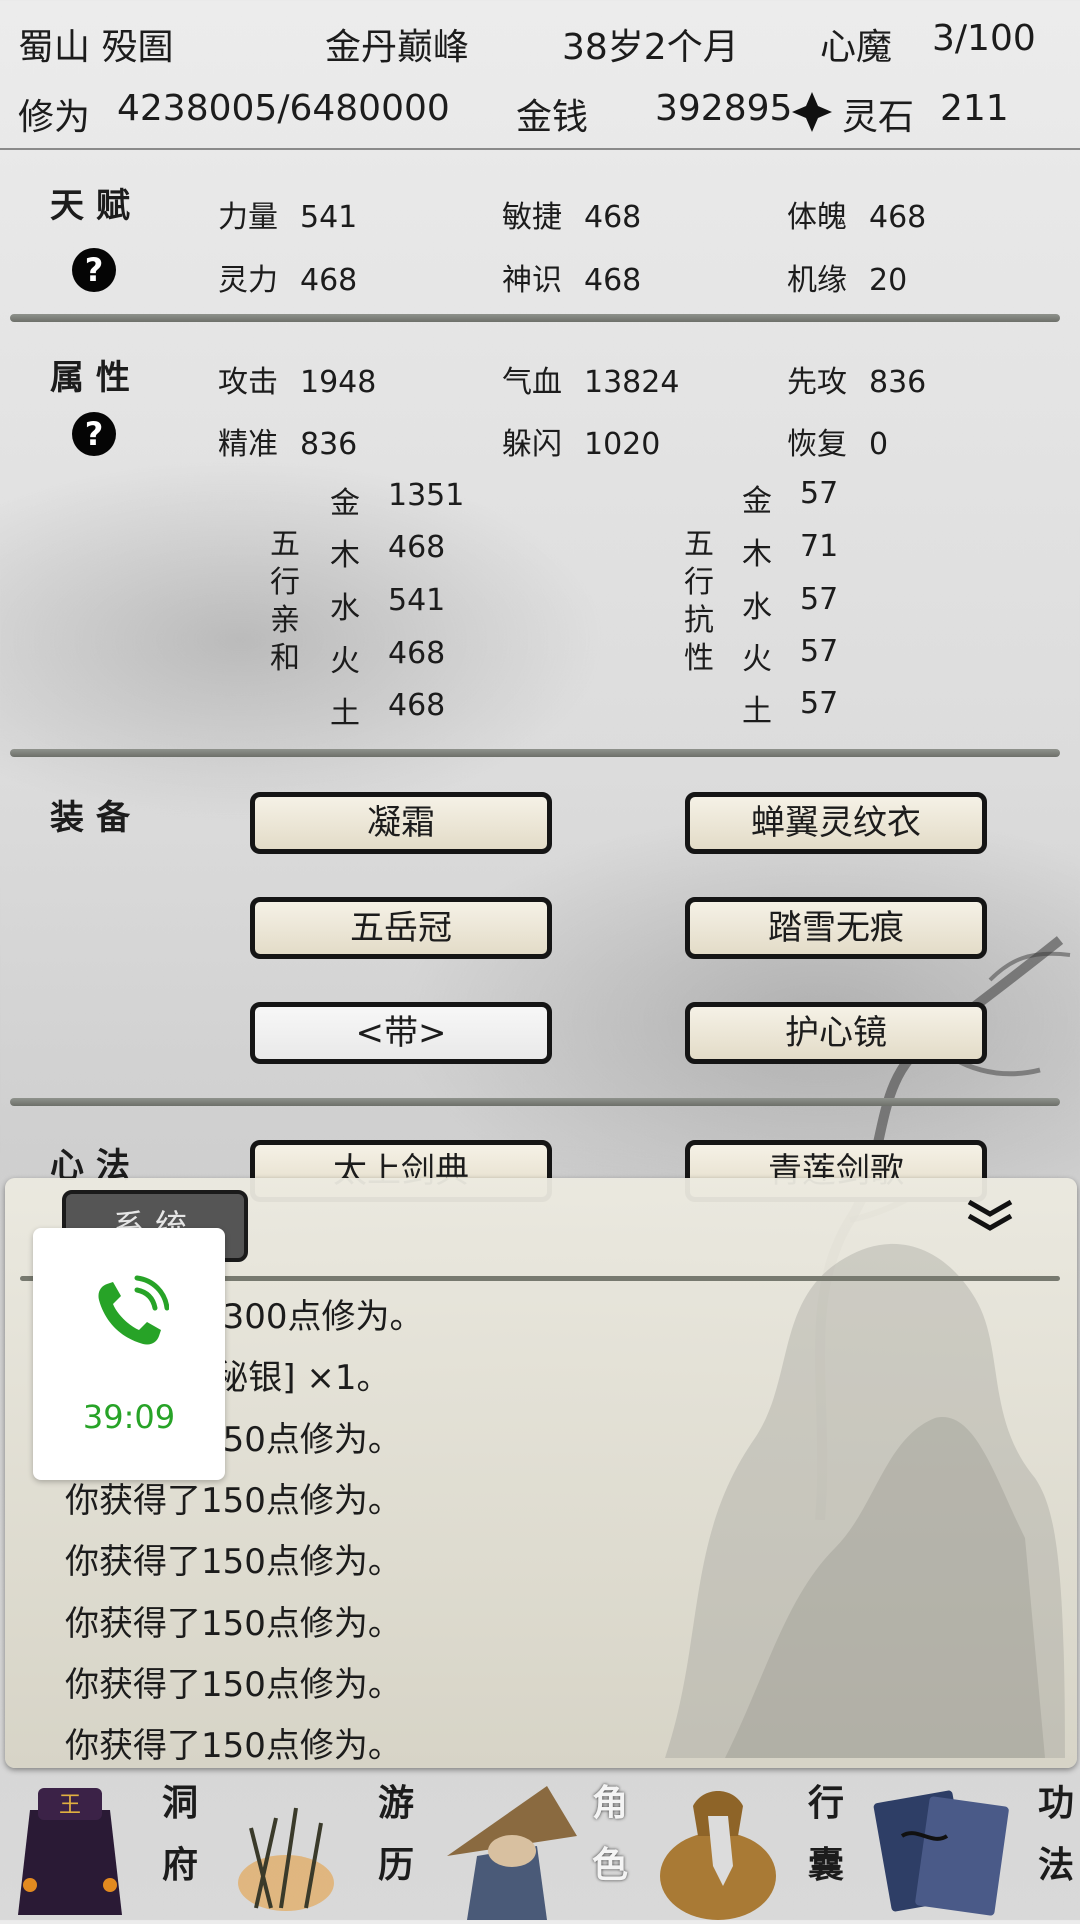  What do you see at coordinates (417, 600) in the screenshot?
I see `affinity-water-value: 541` at bounding box center [417, 600].